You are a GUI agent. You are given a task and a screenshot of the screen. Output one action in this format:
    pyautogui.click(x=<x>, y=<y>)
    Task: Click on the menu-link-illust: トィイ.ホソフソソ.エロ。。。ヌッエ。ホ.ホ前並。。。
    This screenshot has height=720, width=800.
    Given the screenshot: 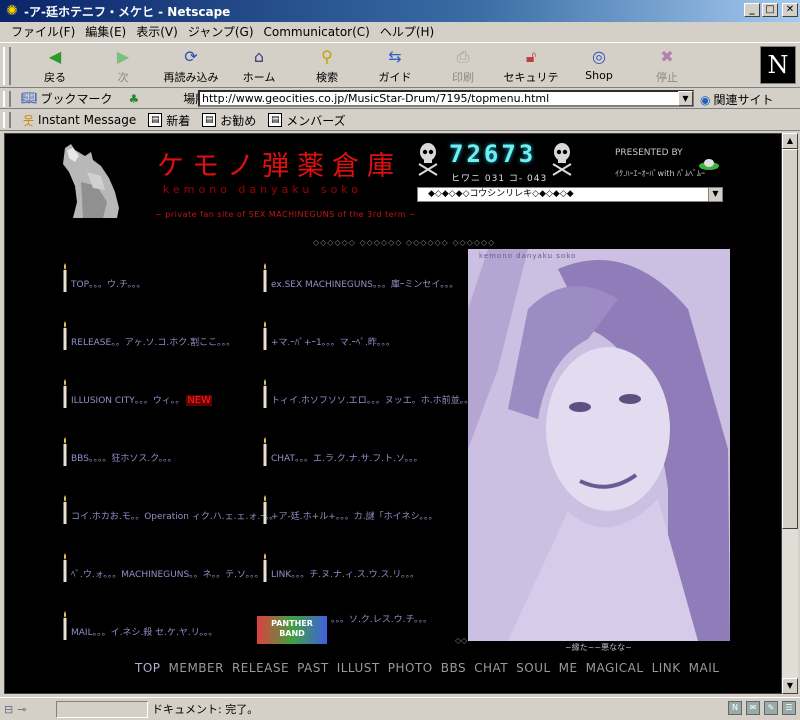 What is the action you would take?
    pyautogui.click(x=369, y=393)
    